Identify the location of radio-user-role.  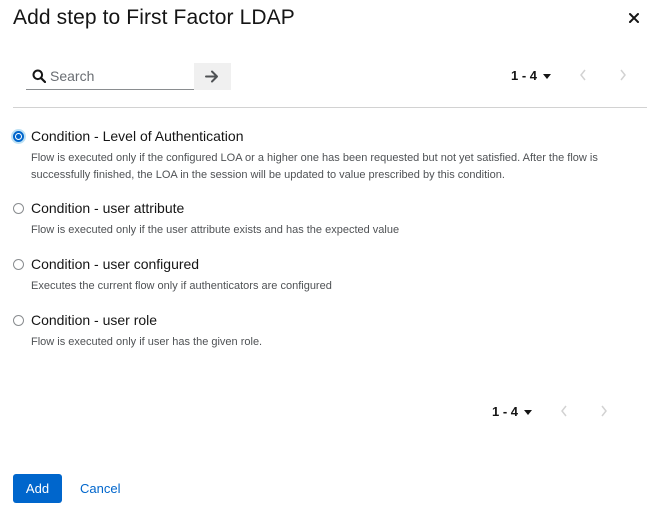
(18, 320).